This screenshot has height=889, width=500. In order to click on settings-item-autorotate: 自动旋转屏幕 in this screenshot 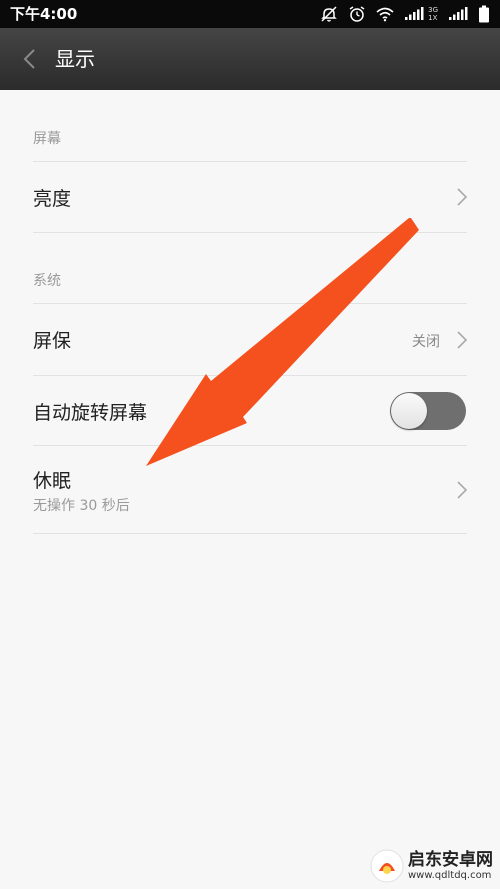, I will do `click(250, 410)`.